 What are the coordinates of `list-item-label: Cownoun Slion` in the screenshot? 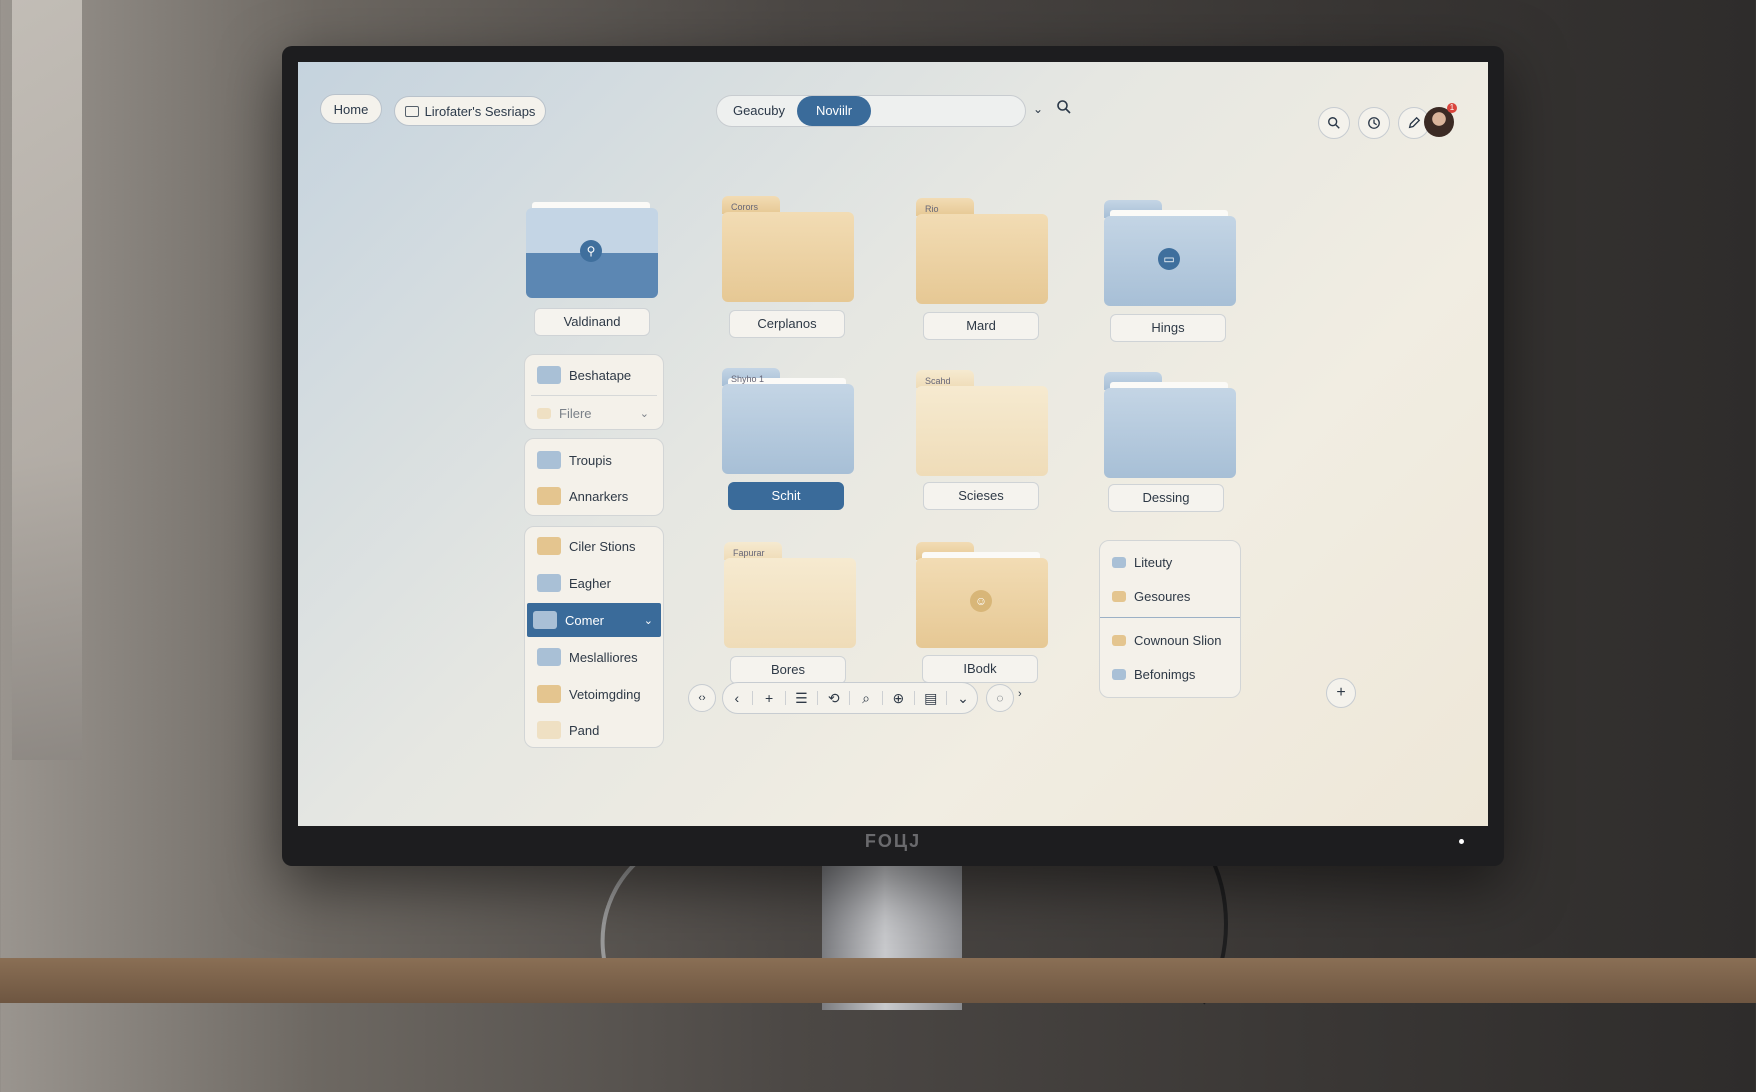 It's located at (1178, 640).